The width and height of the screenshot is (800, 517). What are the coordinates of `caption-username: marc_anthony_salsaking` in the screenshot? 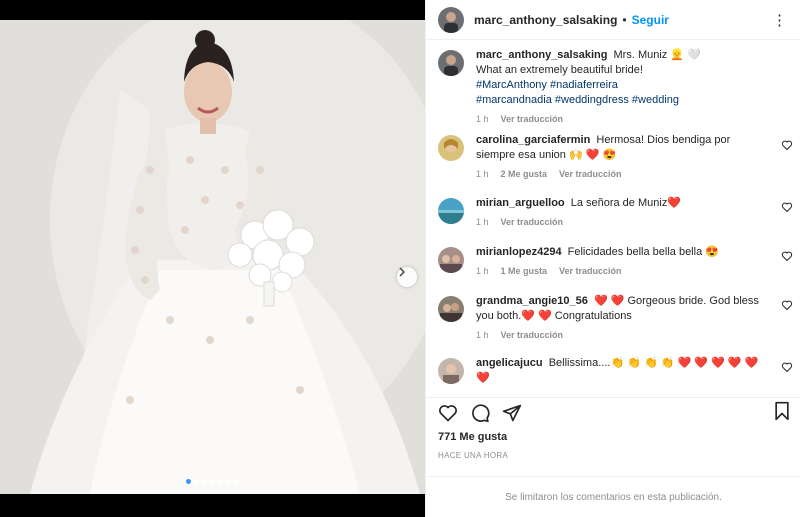 It's located at (541, 55).